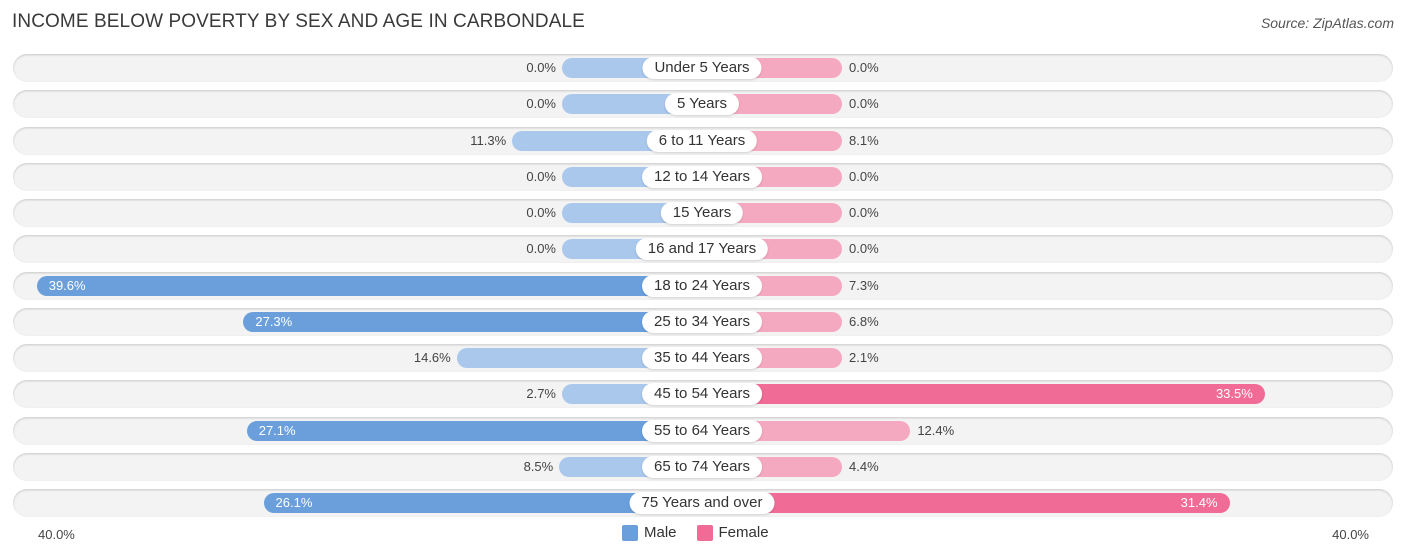  I want to click on category-label: 6 to 11 Years, so click(702, 140).